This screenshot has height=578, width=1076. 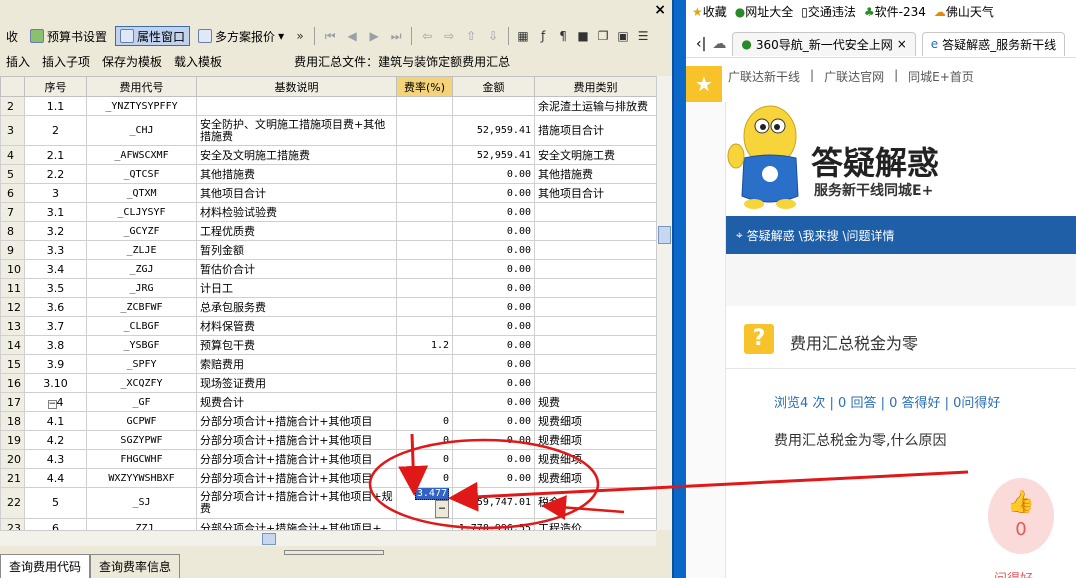 I want to click on cell-seq: 3.9, so click(x=55, y=364).